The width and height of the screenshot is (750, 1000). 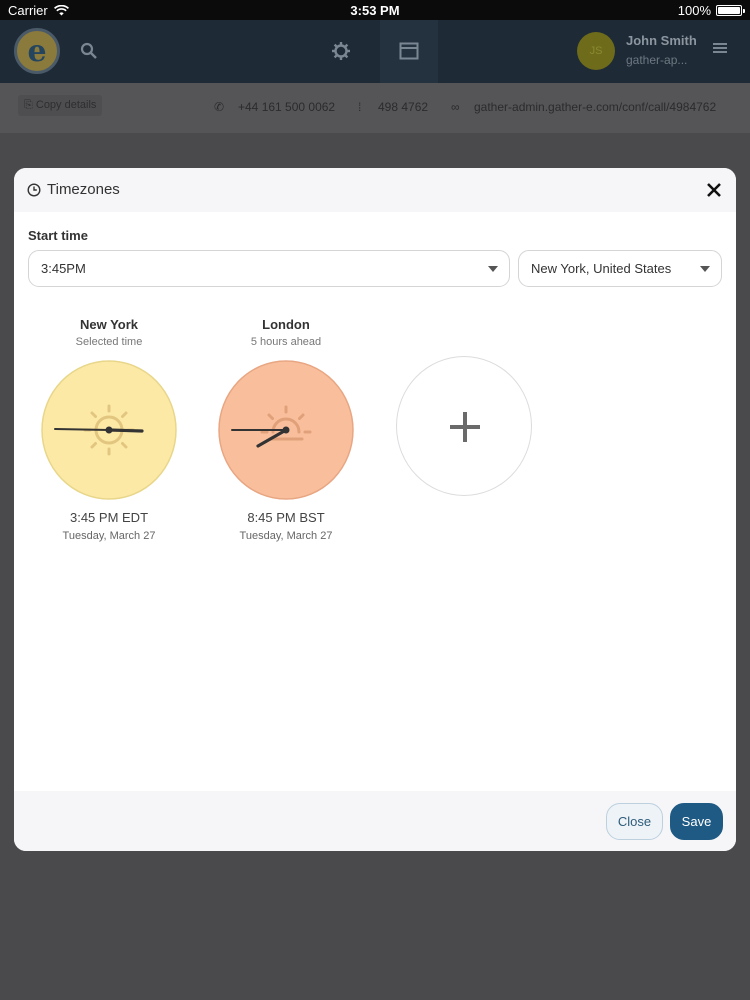 I want to click on add-timezone-button, so click(x=464, y=426).